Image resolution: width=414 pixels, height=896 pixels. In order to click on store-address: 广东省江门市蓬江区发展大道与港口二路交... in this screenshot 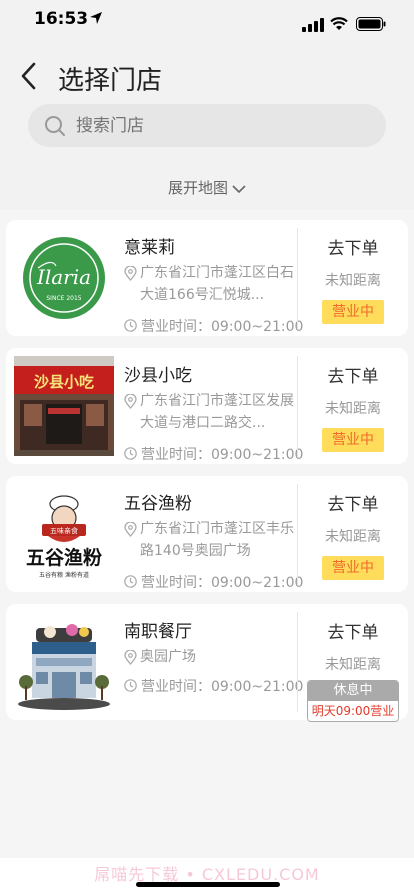, I will do `click(211, 412)`.